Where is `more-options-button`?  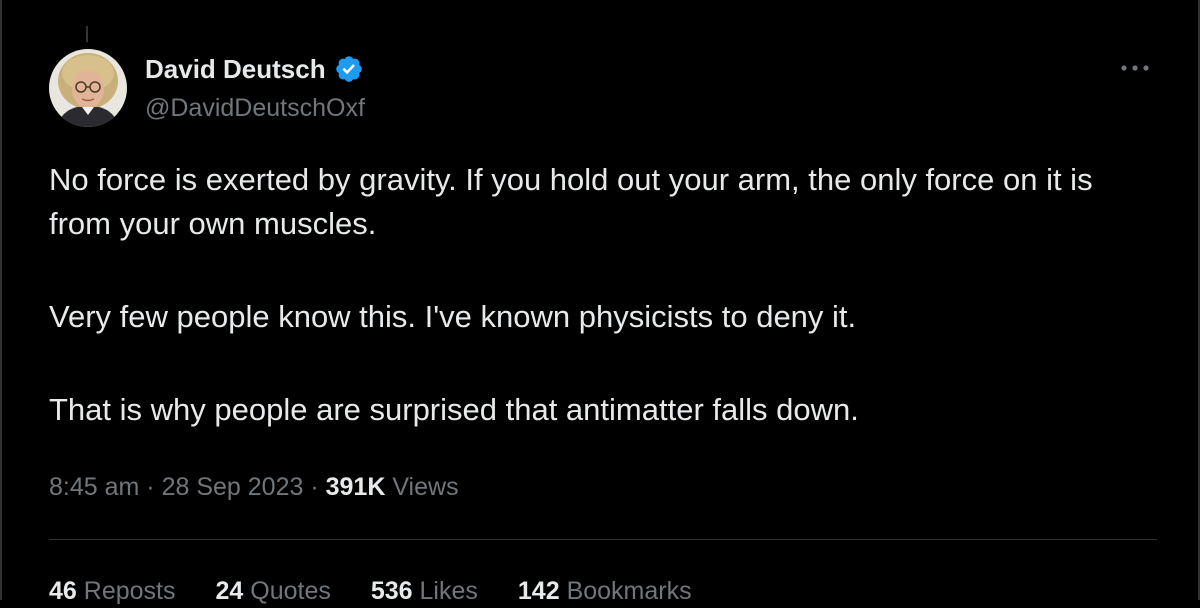 more-options-button is located at coordinates (1135, 68).